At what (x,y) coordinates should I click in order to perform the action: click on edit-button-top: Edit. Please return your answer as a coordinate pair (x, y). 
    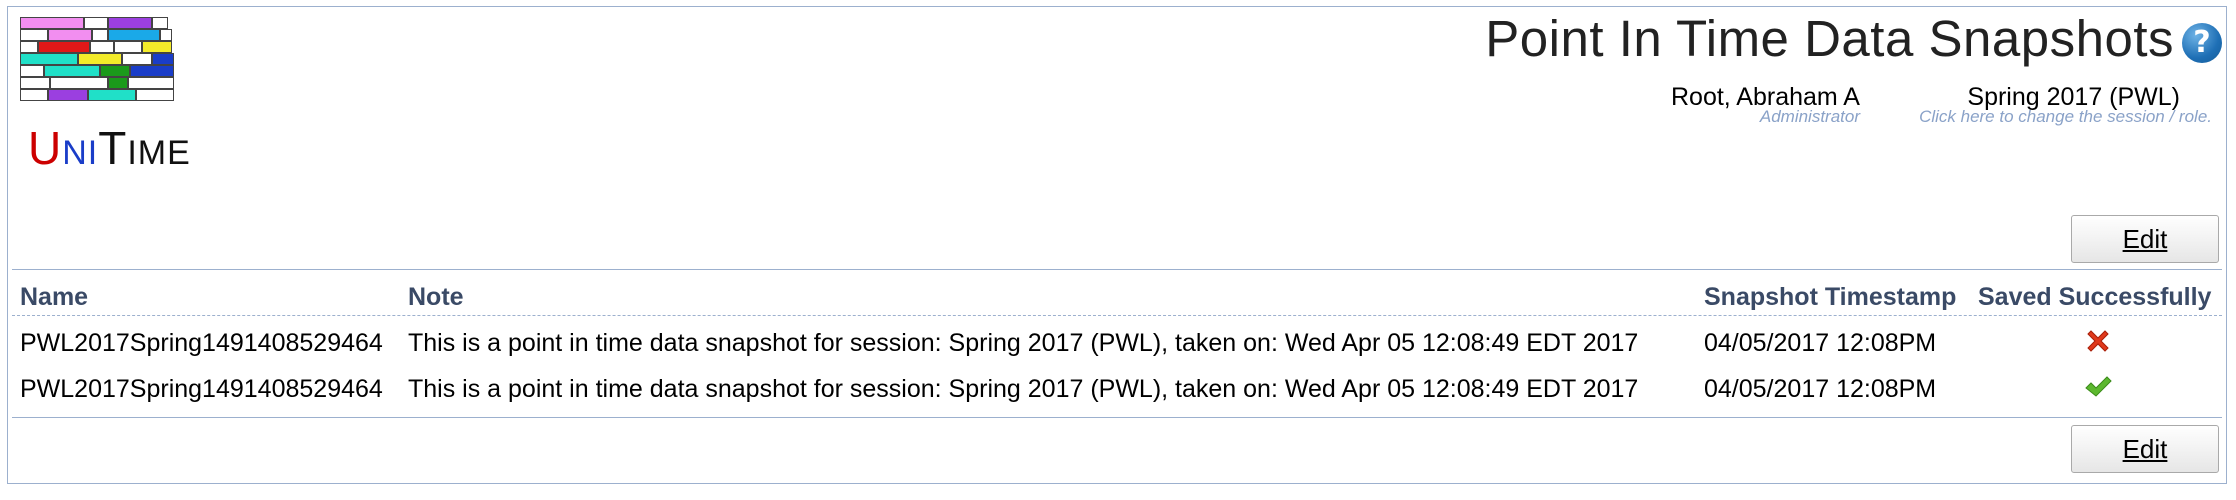
    Looking at the image, I should click on (2145, 239).